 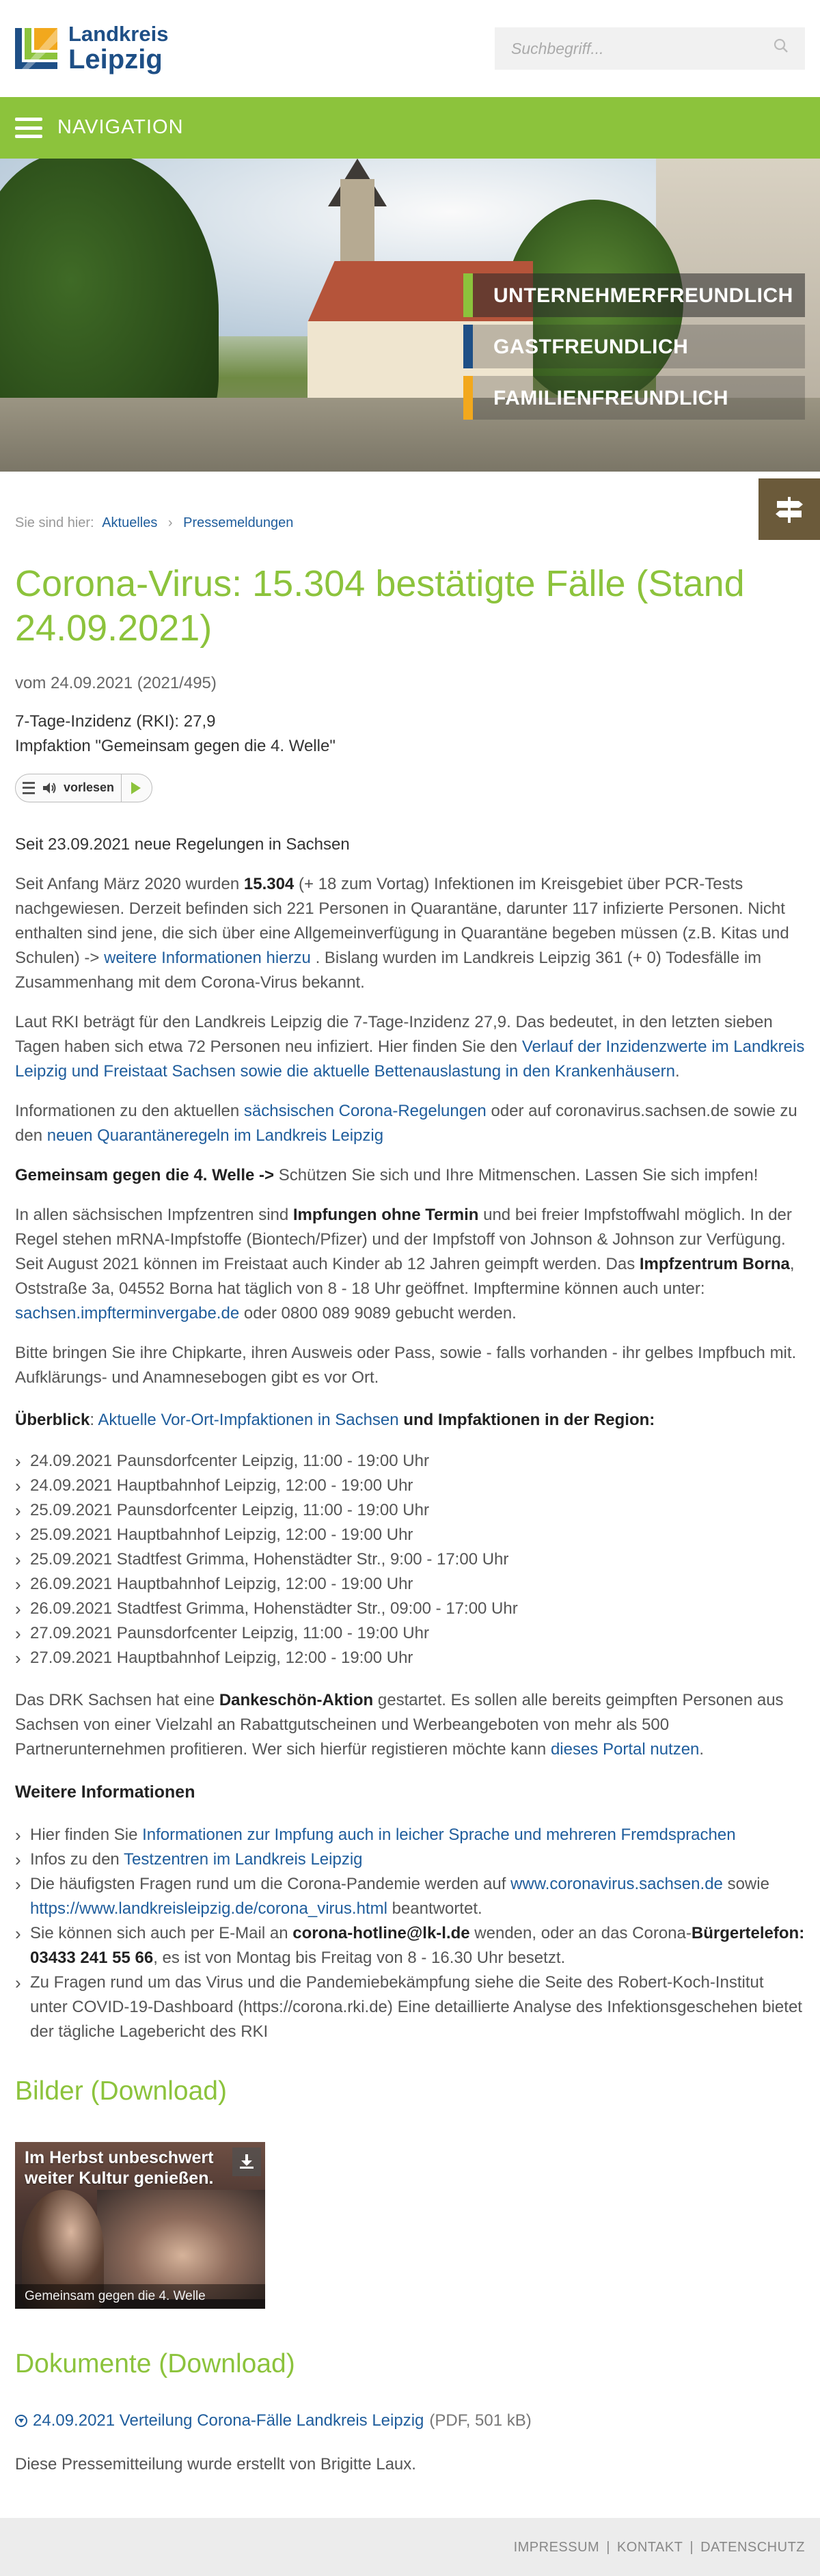 I want to click on player-divider, so click(x=122, y=788).